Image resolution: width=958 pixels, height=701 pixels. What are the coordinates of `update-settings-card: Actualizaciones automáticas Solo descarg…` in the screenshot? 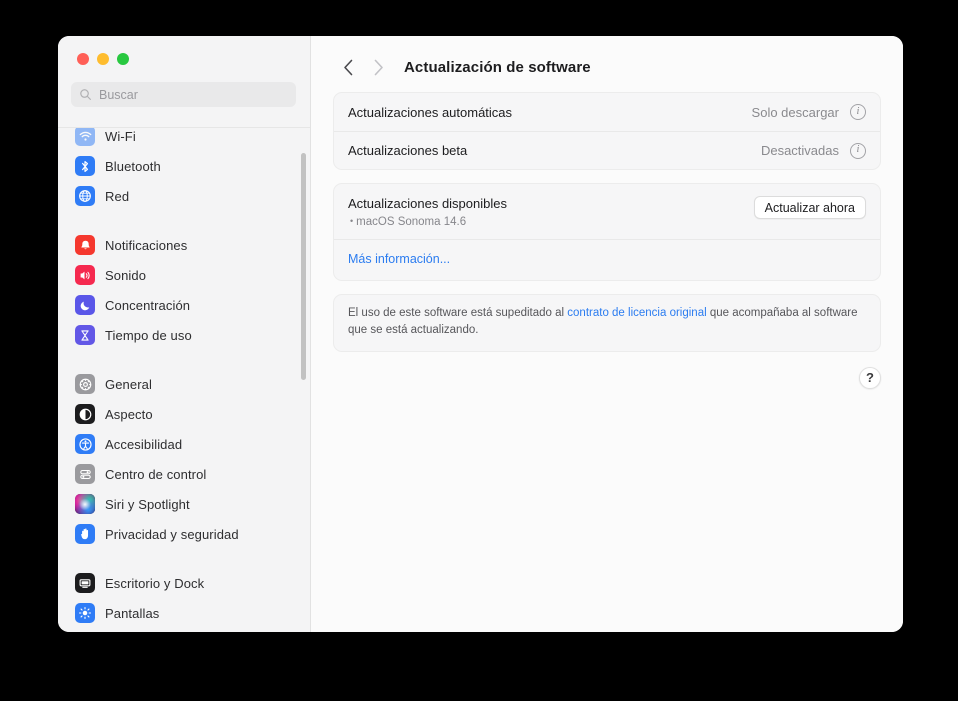 It's located at (607, 131).